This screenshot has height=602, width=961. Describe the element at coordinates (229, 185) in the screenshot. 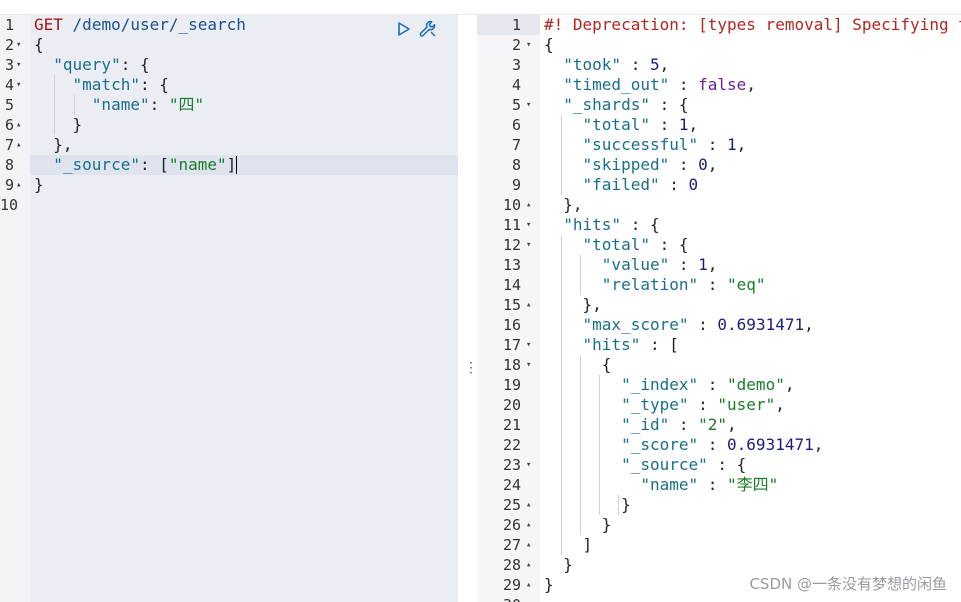

I see `request-line: 9 ▴}` at that location.